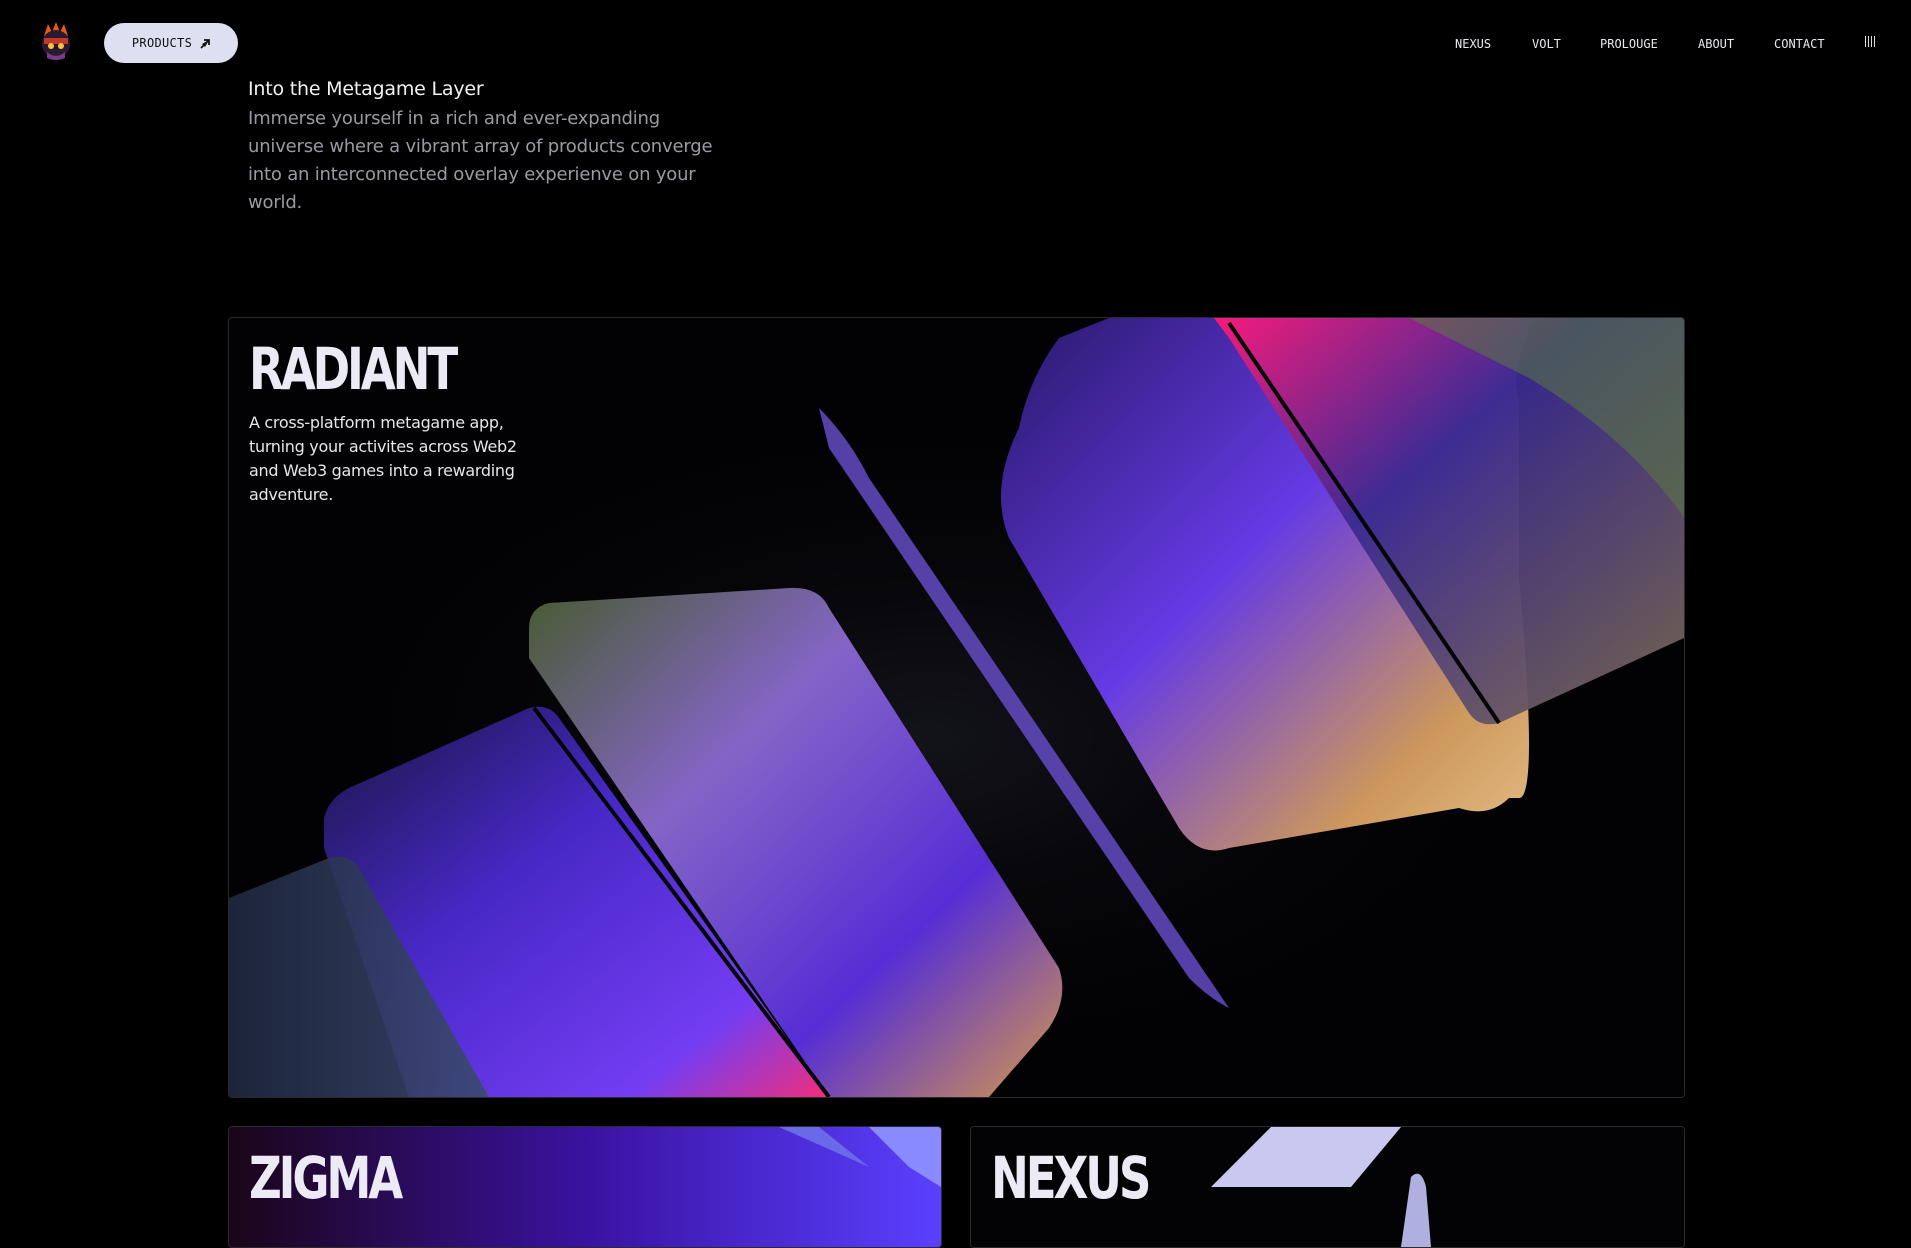  What do you see at coordinates (1716, 44) in the screenshot?
I see `nav-item-about: ABOUT` at bounding box center [1716, 44].